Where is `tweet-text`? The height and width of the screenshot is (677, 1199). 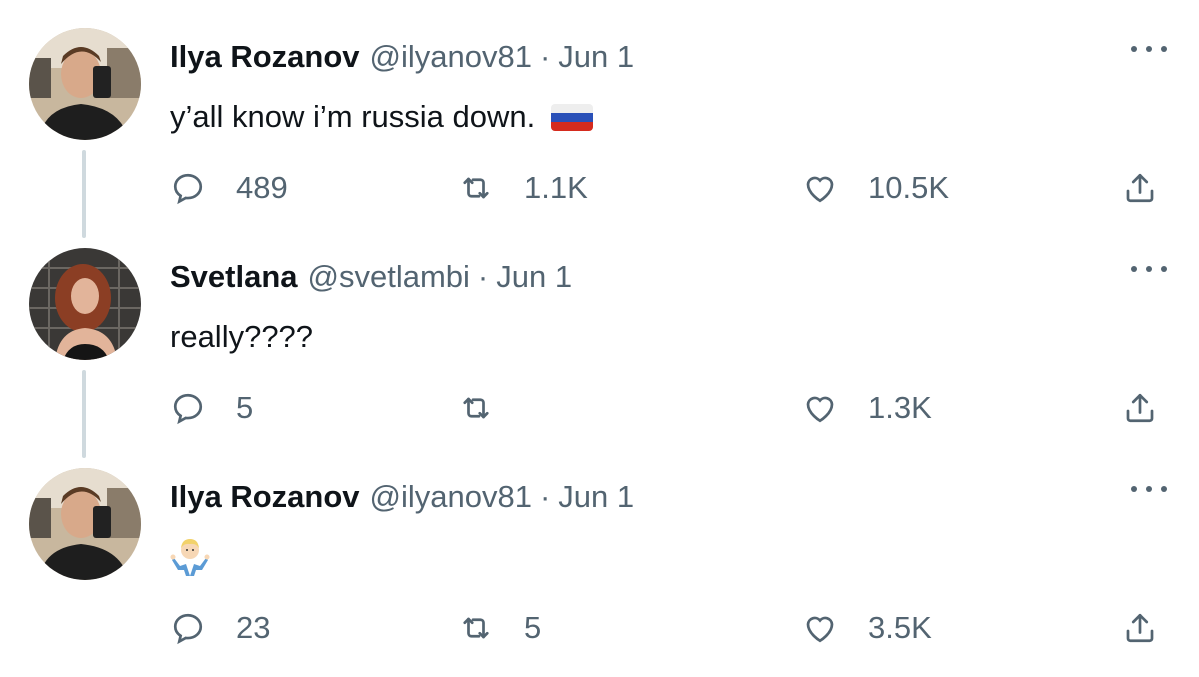
tweet-text is located at coordinates (190, 556).